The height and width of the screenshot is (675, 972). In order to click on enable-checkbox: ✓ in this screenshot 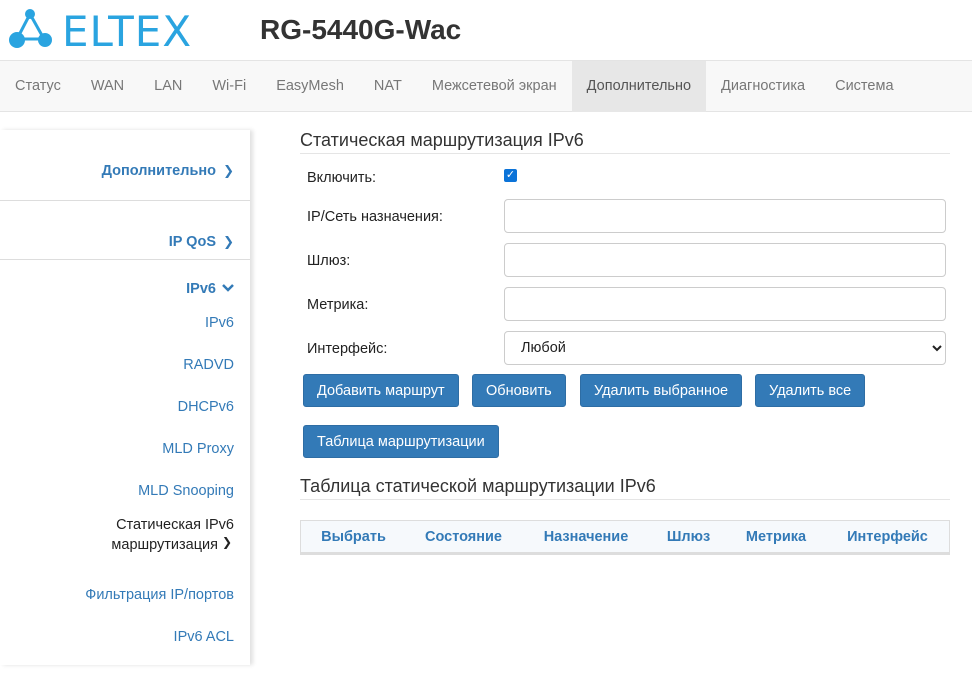, I will do `click(510, 175)`.